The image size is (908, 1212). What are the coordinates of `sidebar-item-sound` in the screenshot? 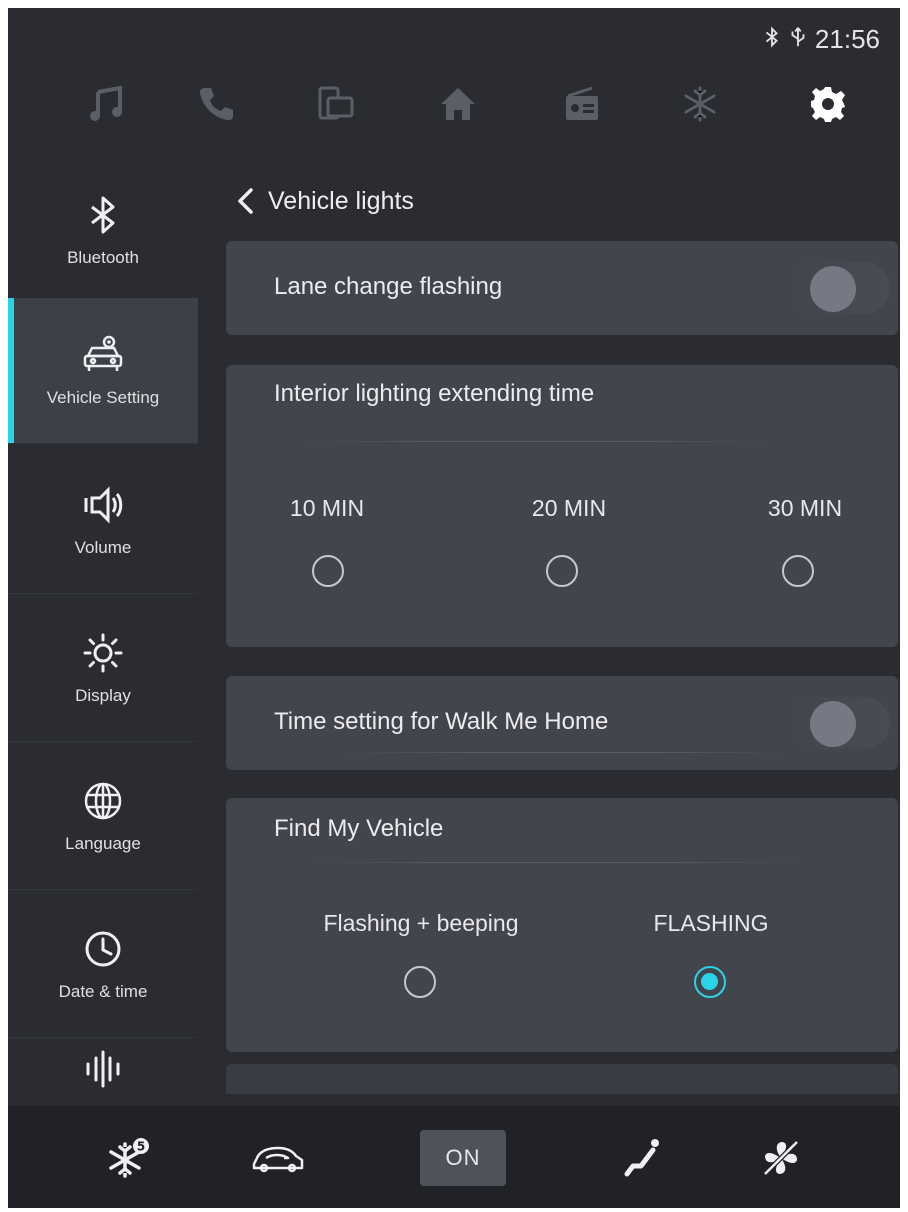 It's located at (103, 1074).